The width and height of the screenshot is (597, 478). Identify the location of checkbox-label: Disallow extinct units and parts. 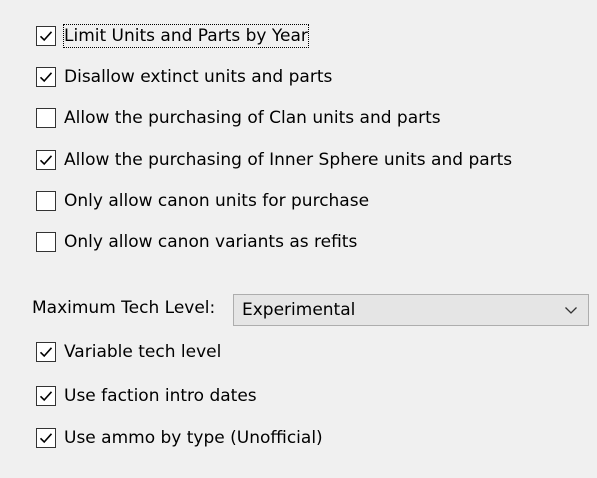
(198, 77).